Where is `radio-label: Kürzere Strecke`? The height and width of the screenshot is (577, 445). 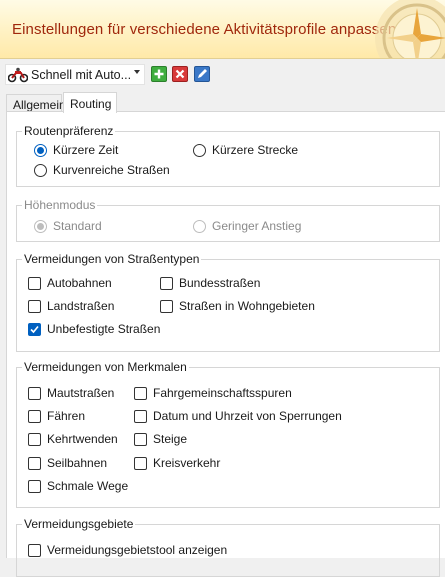
radio-label: Kürzere Strecke is located at coordinates (255, 150).